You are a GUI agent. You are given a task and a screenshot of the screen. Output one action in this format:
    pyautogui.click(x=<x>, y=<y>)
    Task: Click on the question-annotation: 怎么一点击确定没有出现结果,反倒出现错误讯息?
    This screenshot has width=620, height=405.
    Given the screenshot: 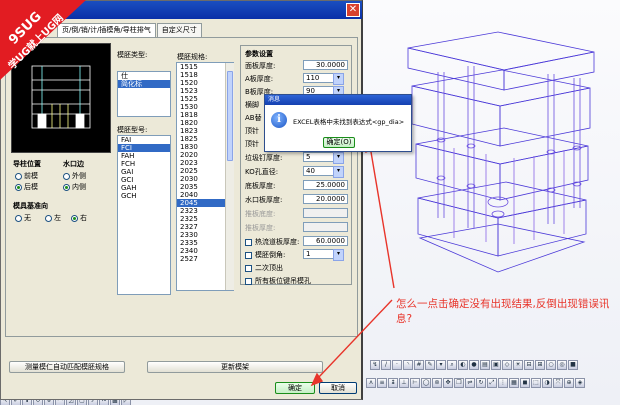 What is the action you would take?
    pyautogui.click(x=503, y=311)
    